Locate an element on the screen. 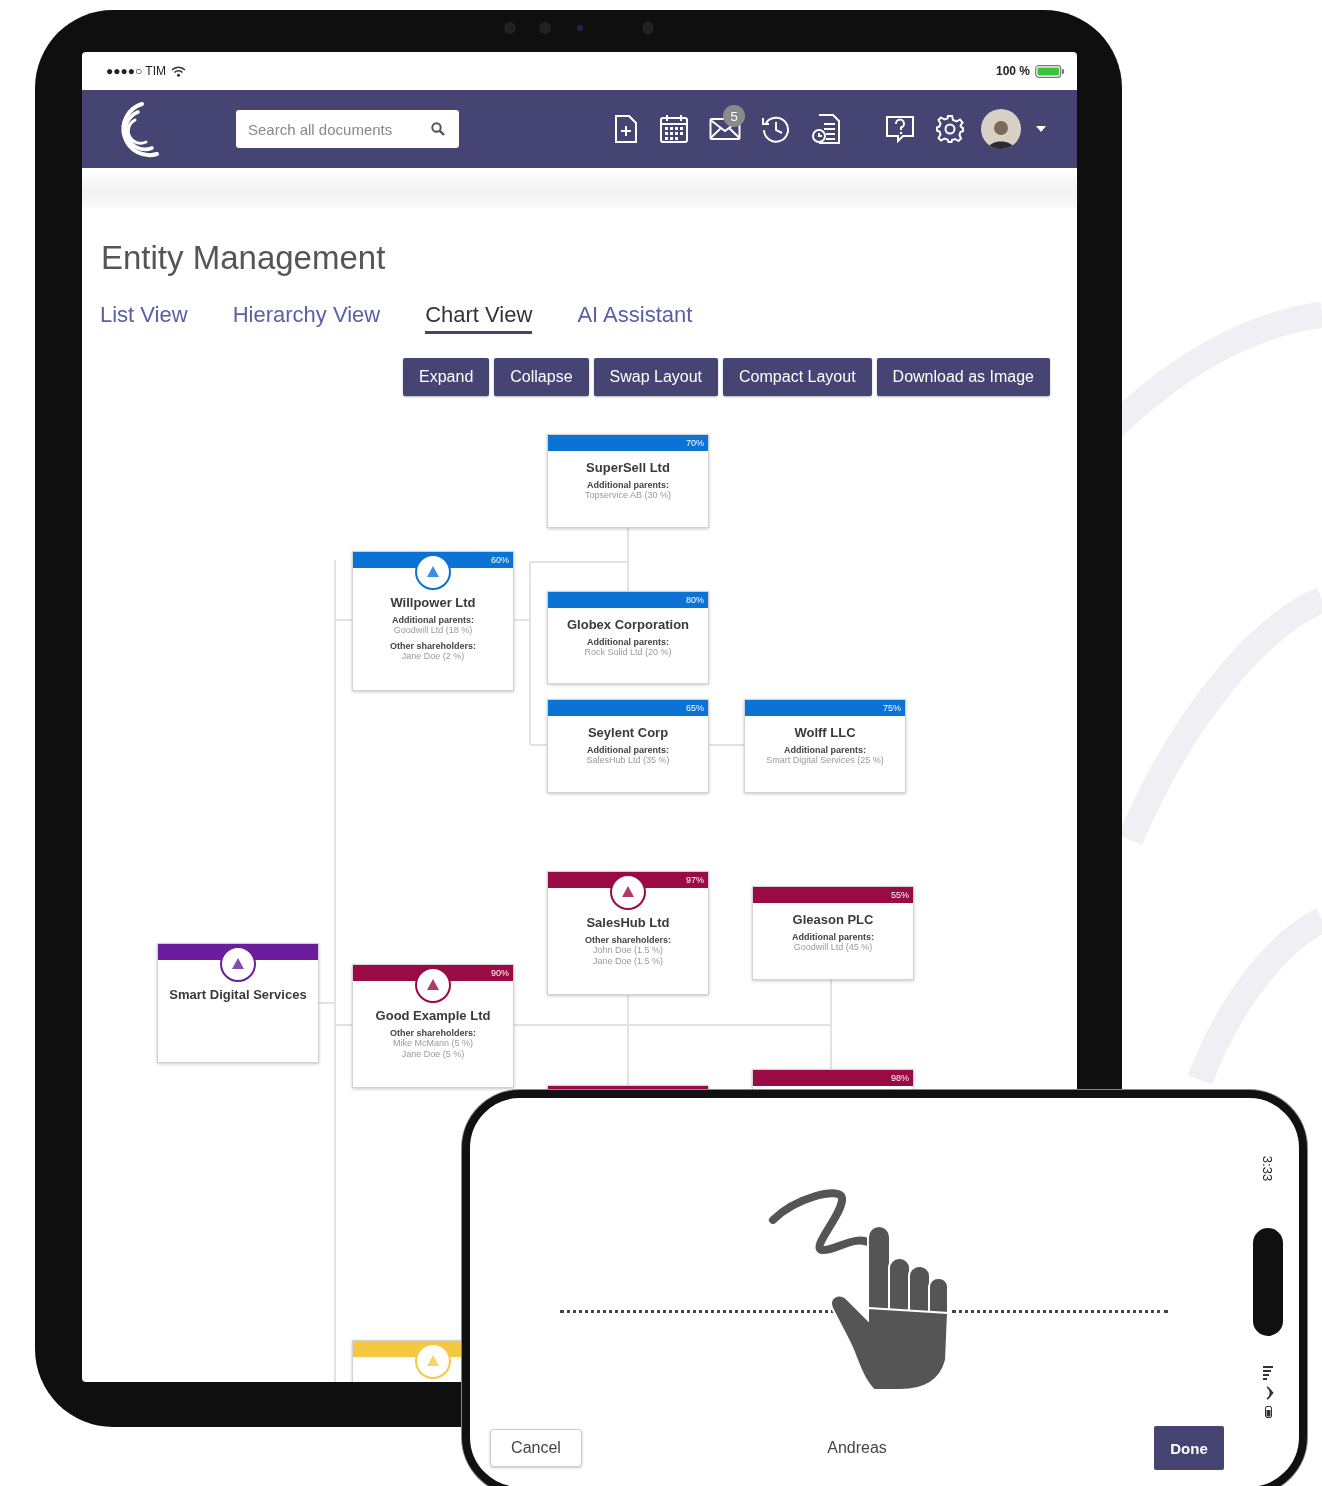 This screenshot has height=1486, width=1322. ownership-percent: 75% is located at coordinates (892, 708).